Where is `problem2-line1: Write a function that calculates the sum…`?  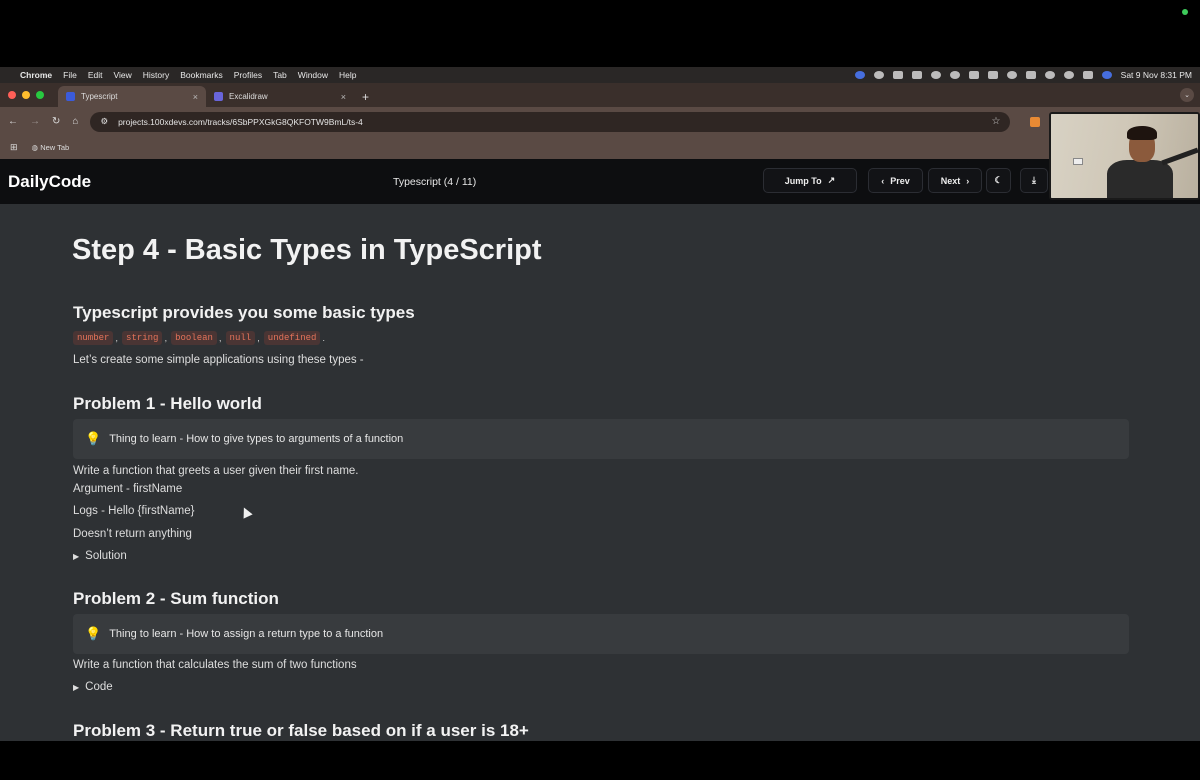 problem2-line1: Write a function that calculates the sum… is located at coordinates (215, 665).